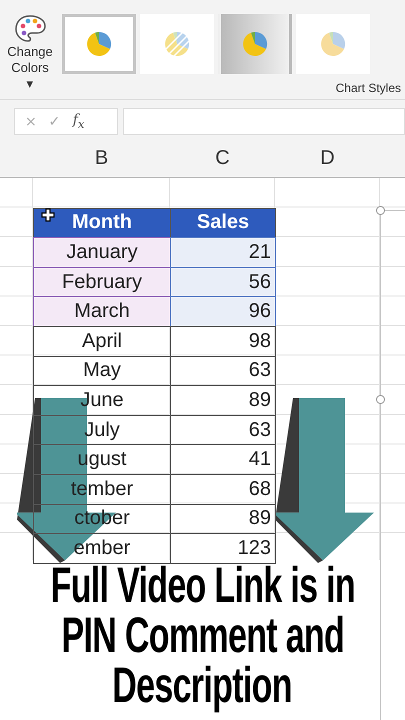  I want to click on header-cell: Sales, so click(223, 223).